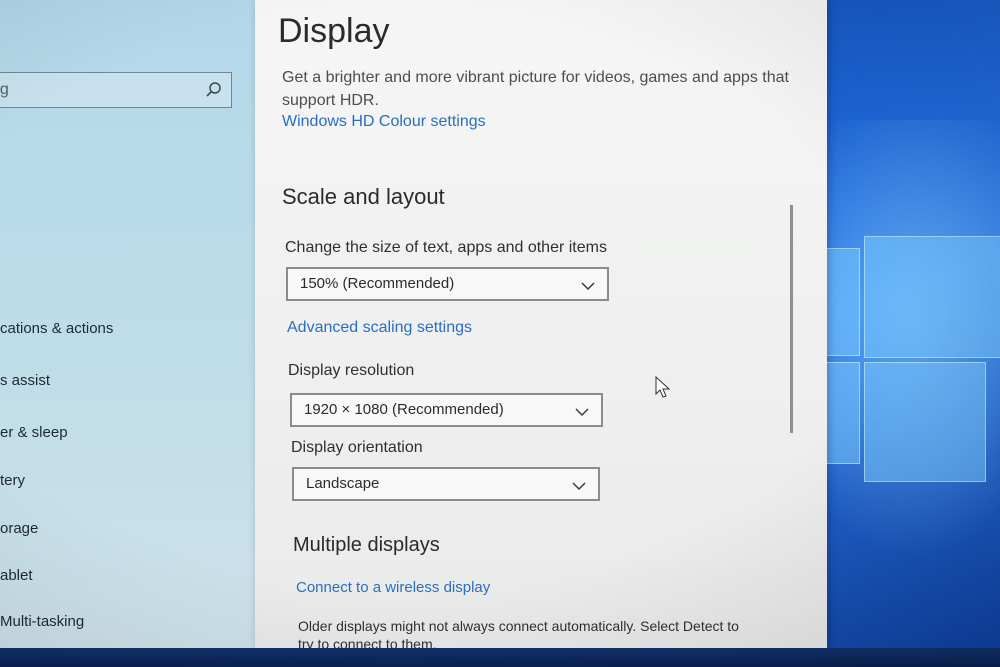 The height and width of the screenshot is (667, 1000). What do you see at coordinates (393, 587) in the screenshot?
I see `wireless-display-link: Connect to a wireless display` at bounding box center [393, 587].